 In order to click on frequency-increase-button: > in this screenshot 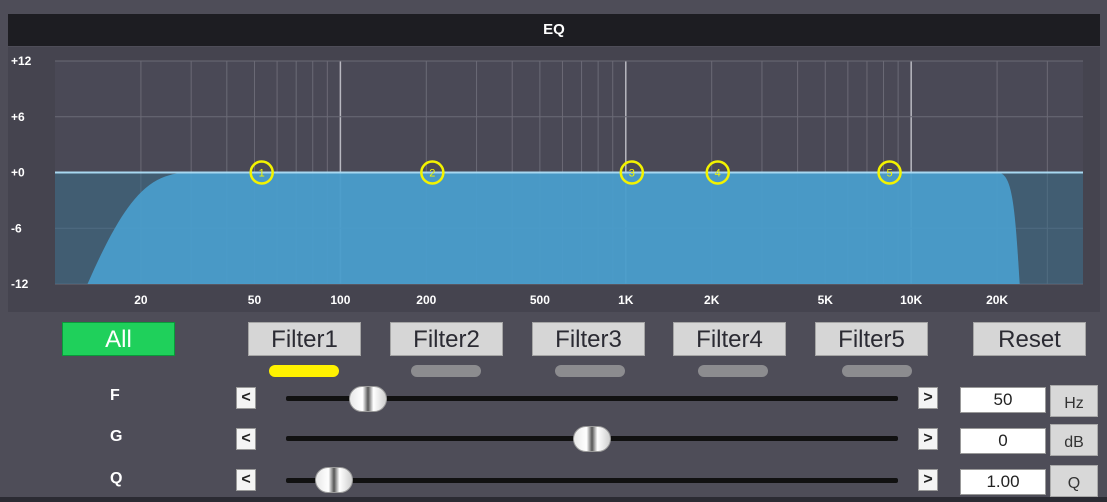, I will do `click(928, 398)`.